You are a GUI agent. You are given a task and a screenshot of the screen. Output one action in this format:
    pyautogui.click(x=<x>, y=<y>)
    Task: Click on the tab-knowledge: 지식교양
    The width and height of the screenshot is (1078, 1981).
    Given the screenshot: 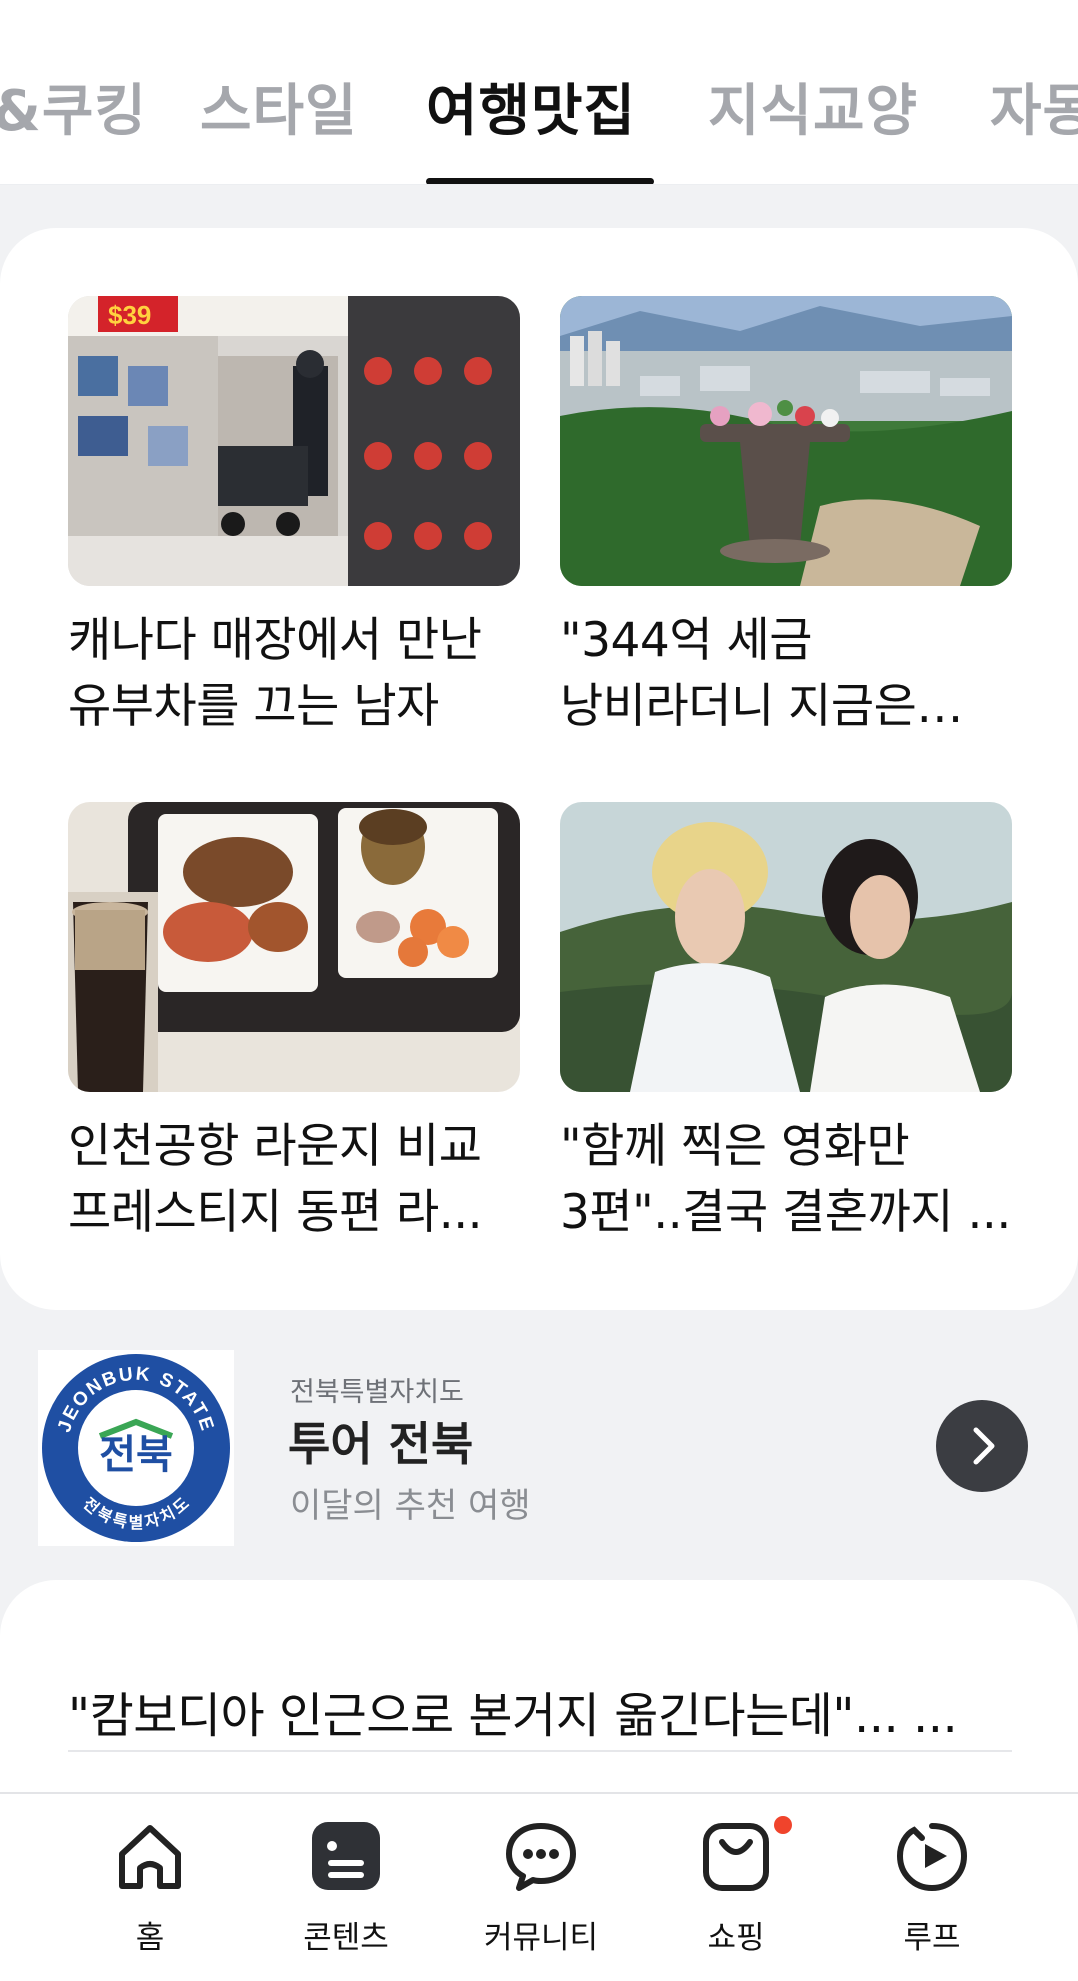 What is the action you would take?
    pyautogui.click(x=813, y=112)
    